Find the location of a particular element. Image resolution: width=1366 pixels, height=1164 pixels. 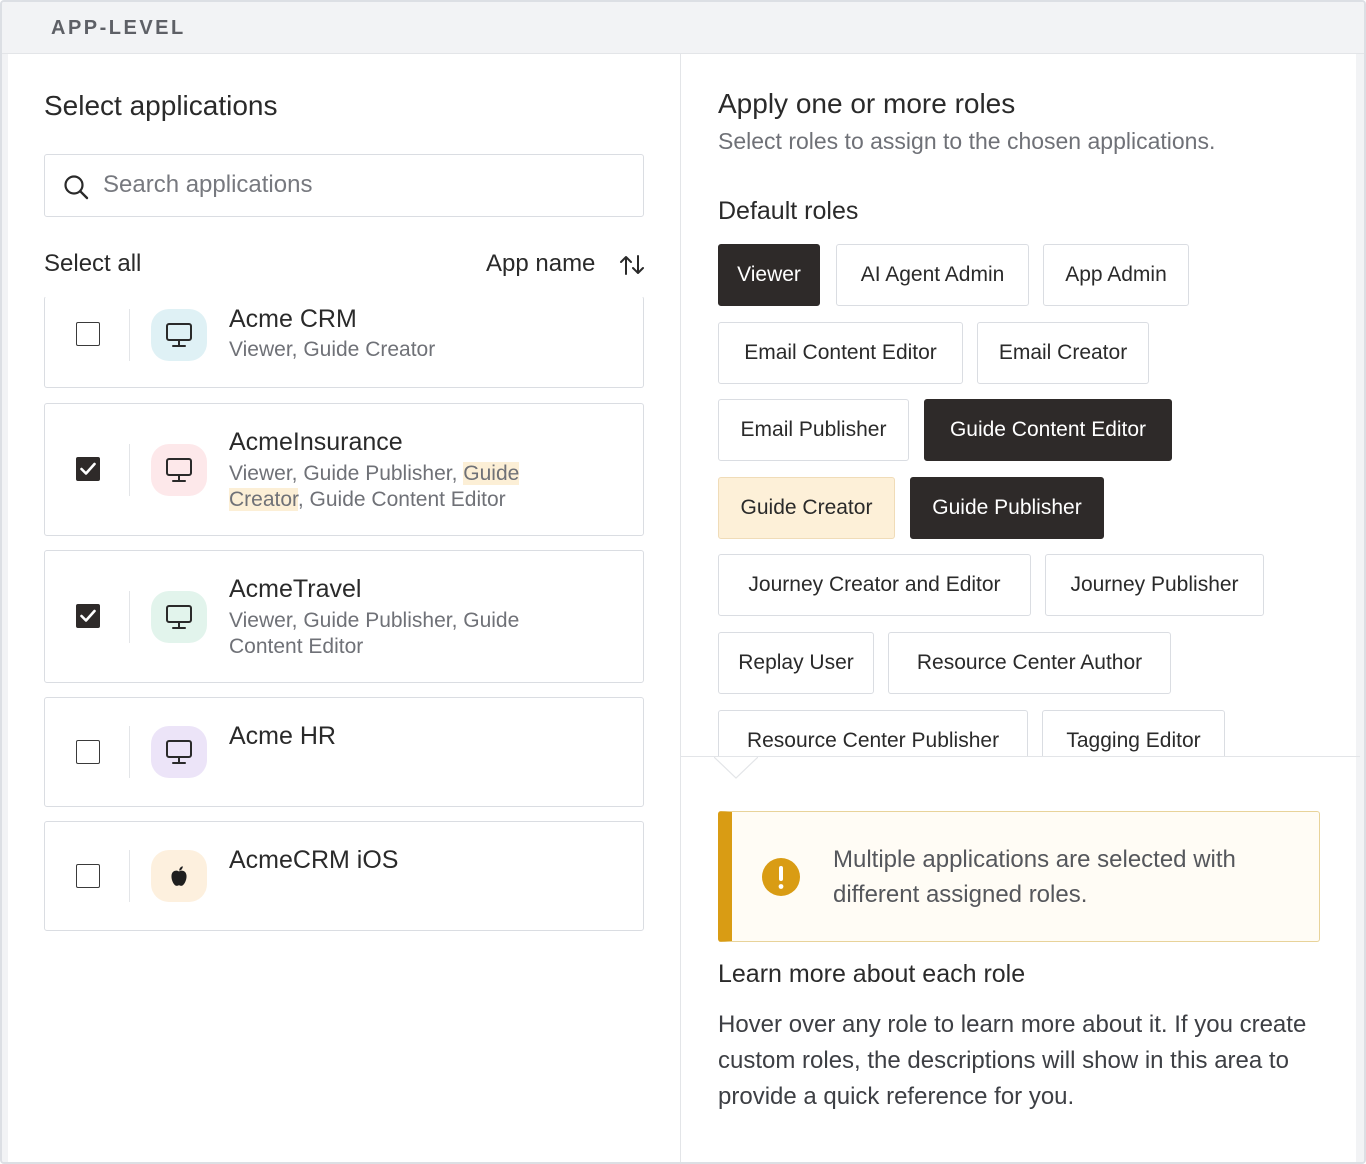

select-applications-title: Select applications is located at coordinates (161, 105).